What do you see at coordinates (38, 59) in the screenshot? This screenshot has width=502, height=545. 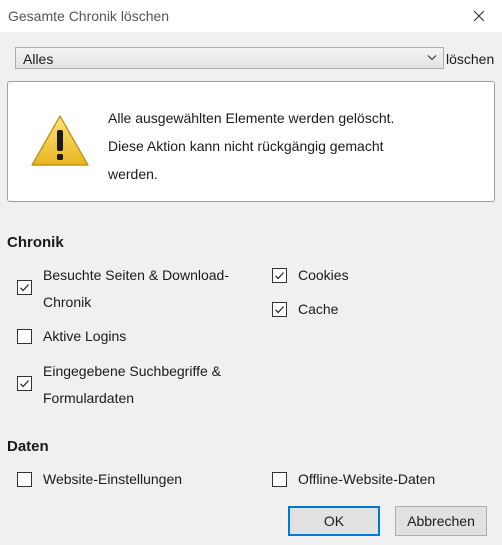 I see `time-range-value: Alles` at bounding box center [38, 59].